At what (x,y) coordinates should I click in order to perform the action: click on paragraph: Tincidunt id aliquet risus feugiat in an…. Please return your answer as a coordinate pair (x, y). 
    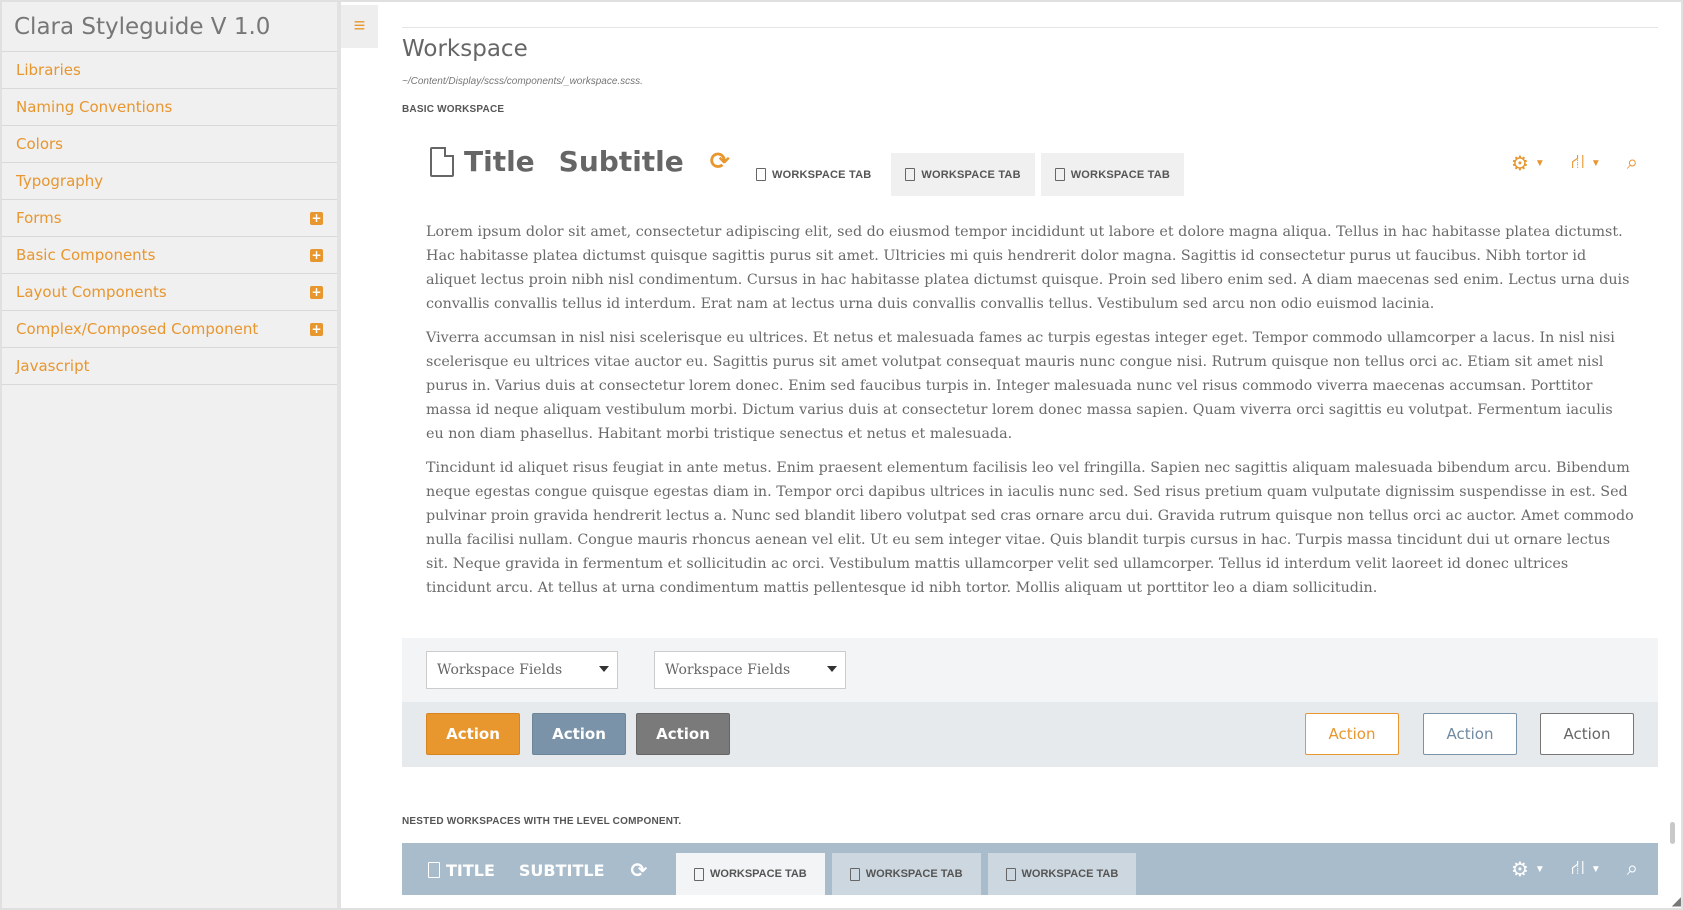
    Looking at the image, I should click on (1030, 528).